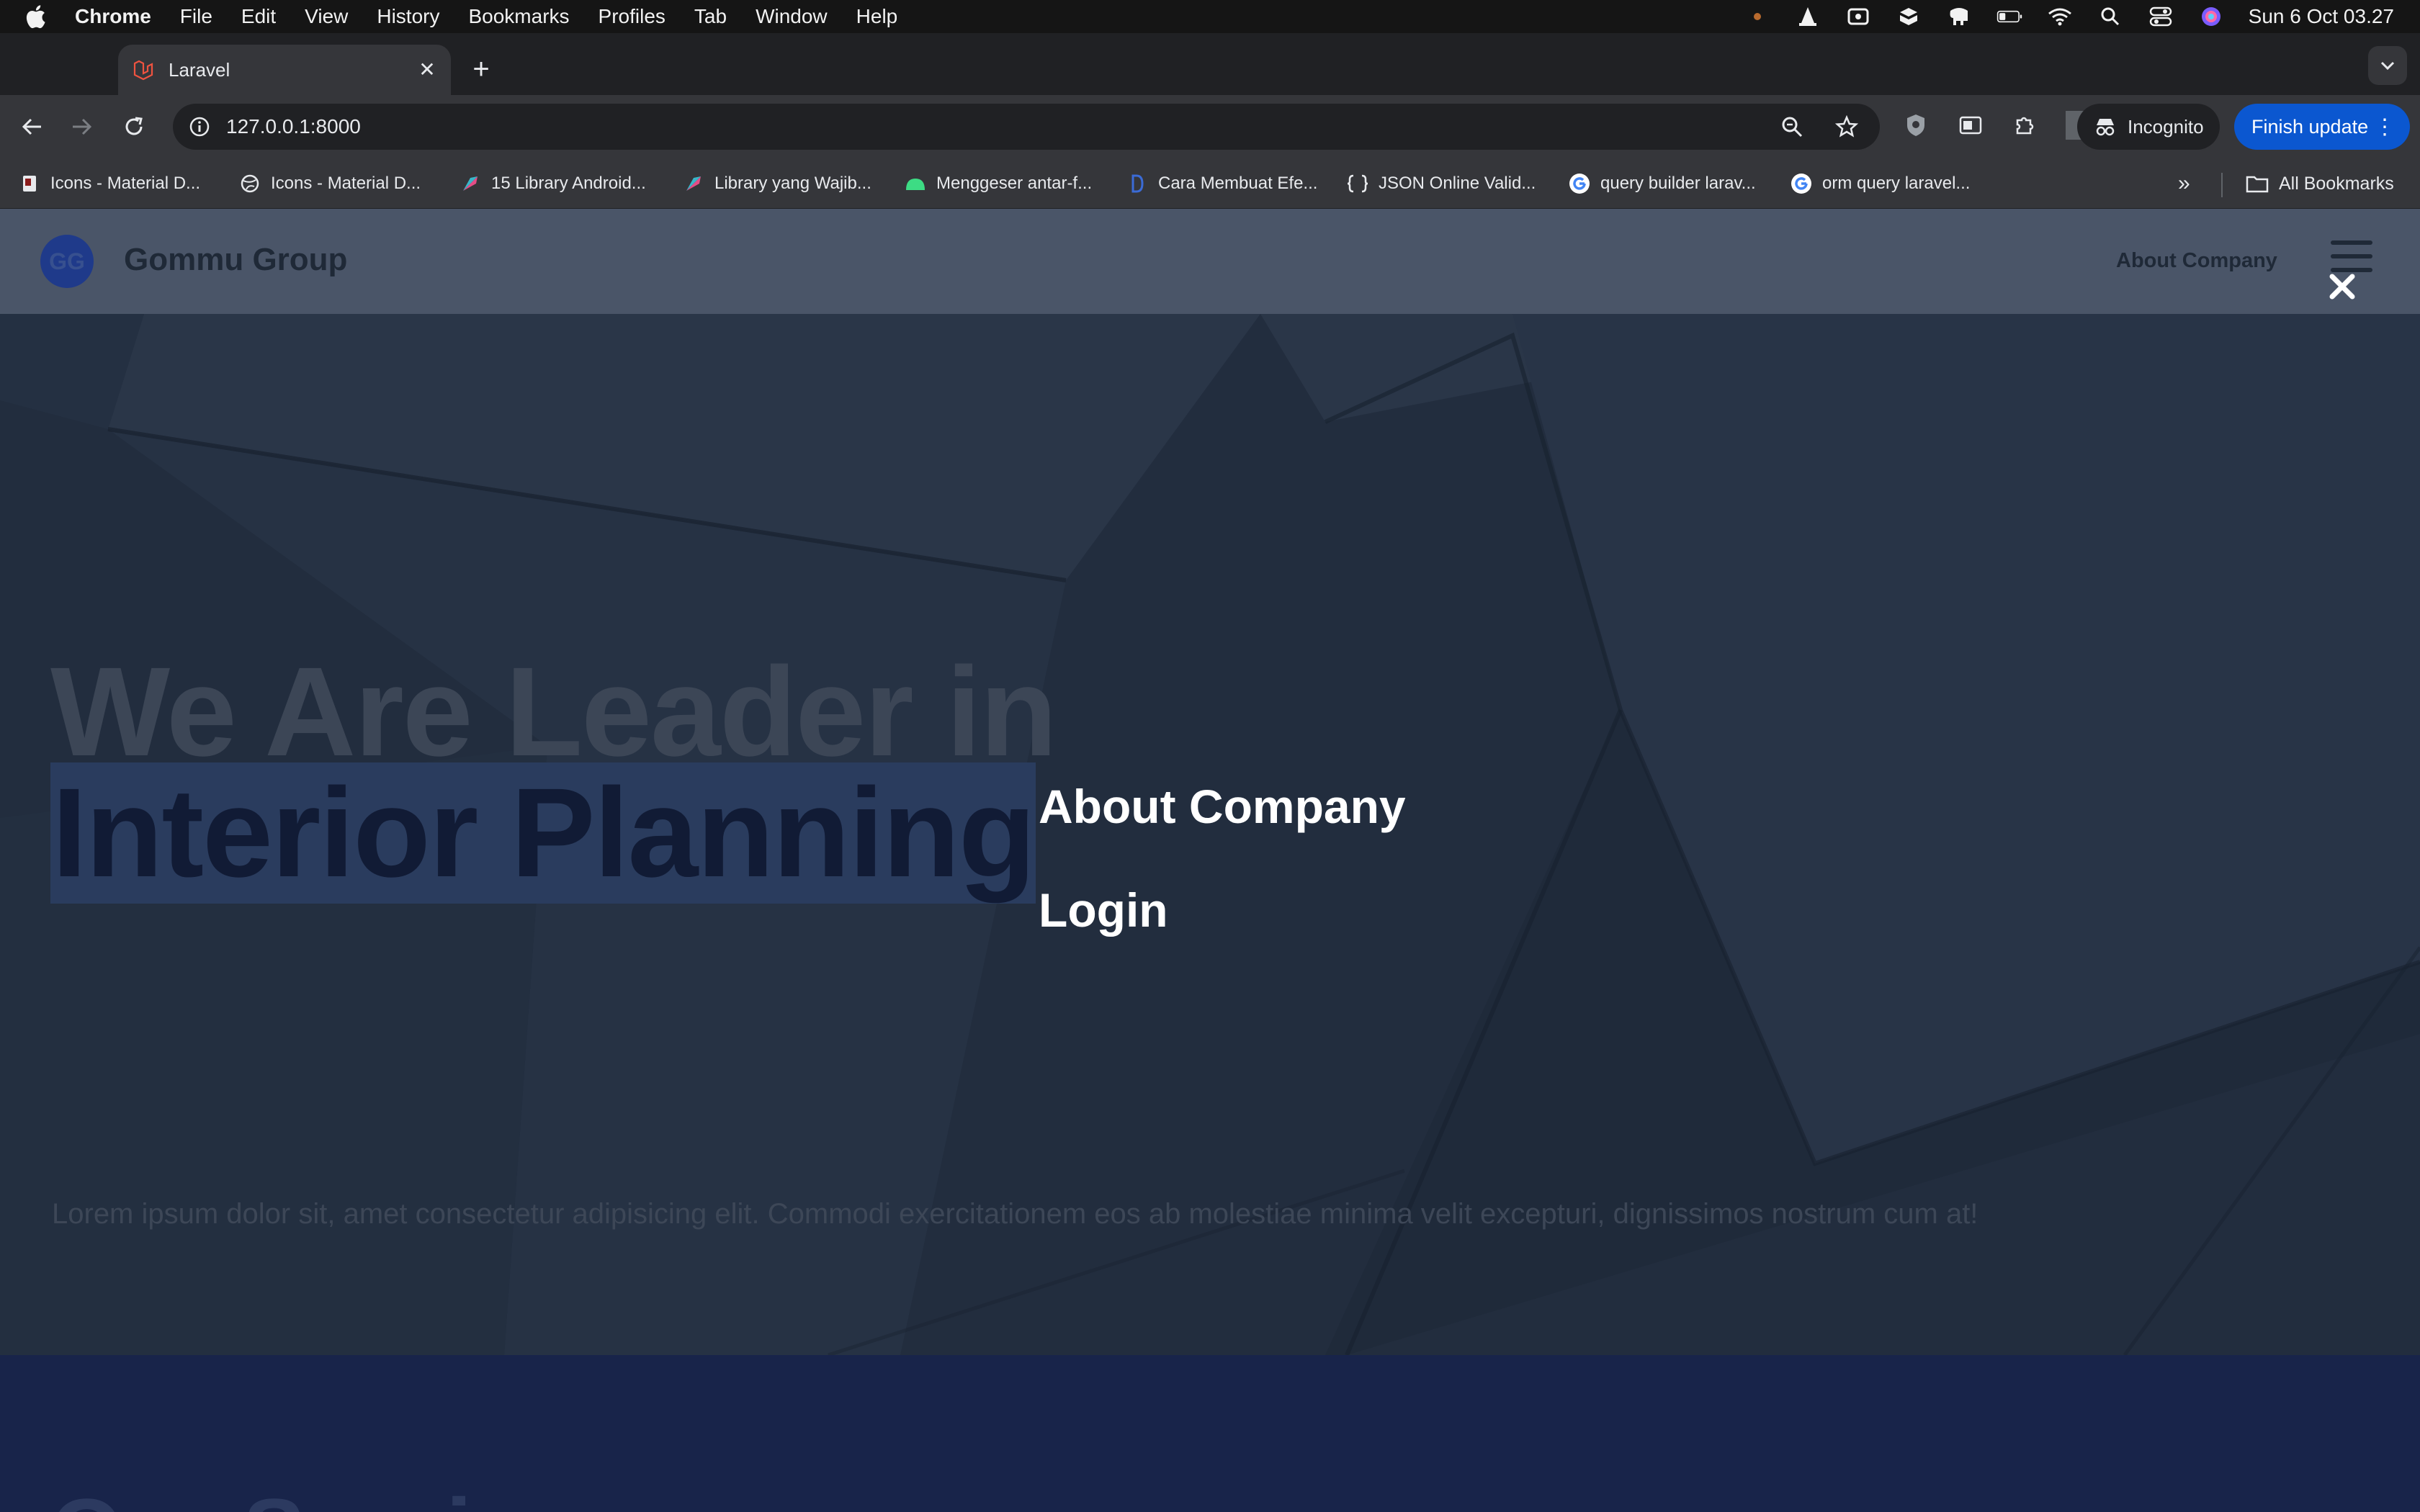 The height and width of the screenshot is (1512, 2420). What do you see at coordinates (2336, 183) in the screenshot?
I see `all-bookmarks-label: All Bookmarks` at bounding box center [2336, 183].